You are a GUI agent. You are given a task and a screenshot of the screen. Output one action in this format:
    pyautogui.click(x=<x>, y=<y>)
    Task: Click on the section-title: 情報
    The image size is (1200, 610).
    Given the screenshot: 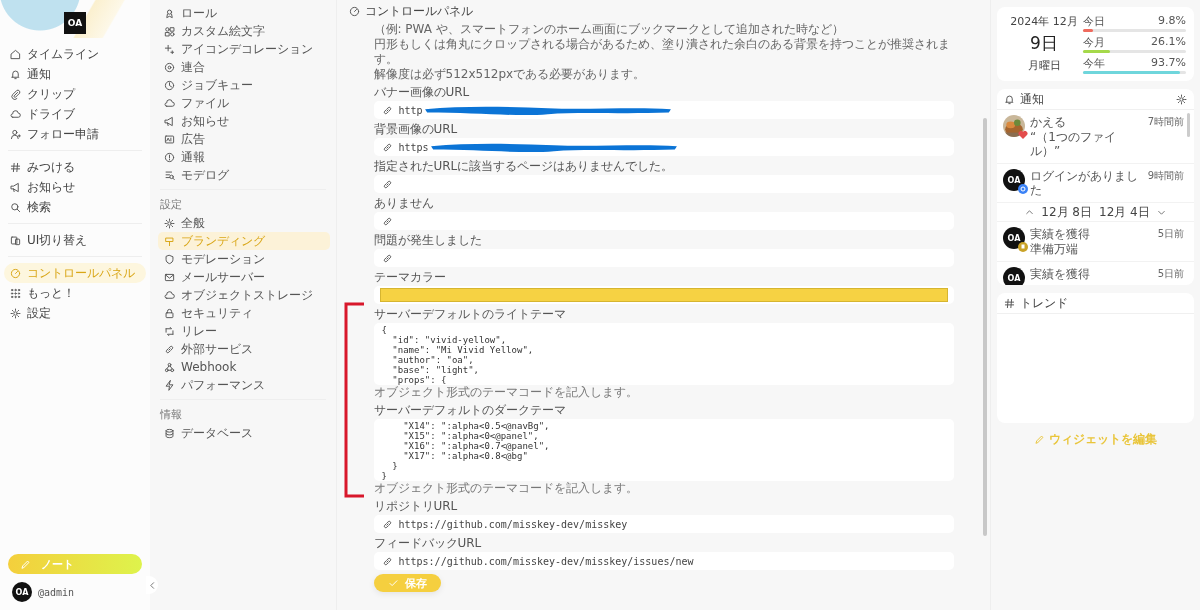 What is the action you would take?
    pyautogui.click(x=171, y=415)
    